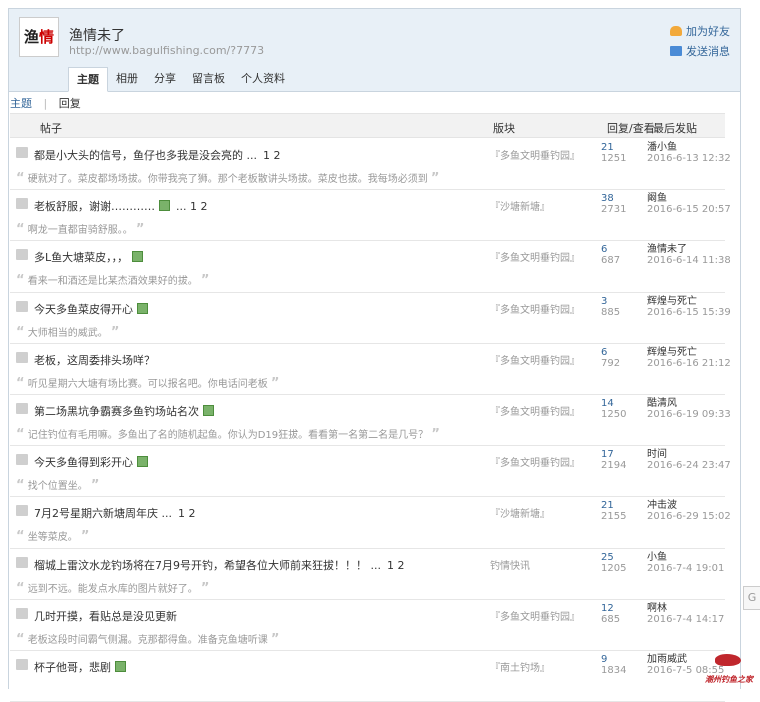 This screenshot has height=702, width=760. I want to click on post-replies: 12, so click(607, 608).